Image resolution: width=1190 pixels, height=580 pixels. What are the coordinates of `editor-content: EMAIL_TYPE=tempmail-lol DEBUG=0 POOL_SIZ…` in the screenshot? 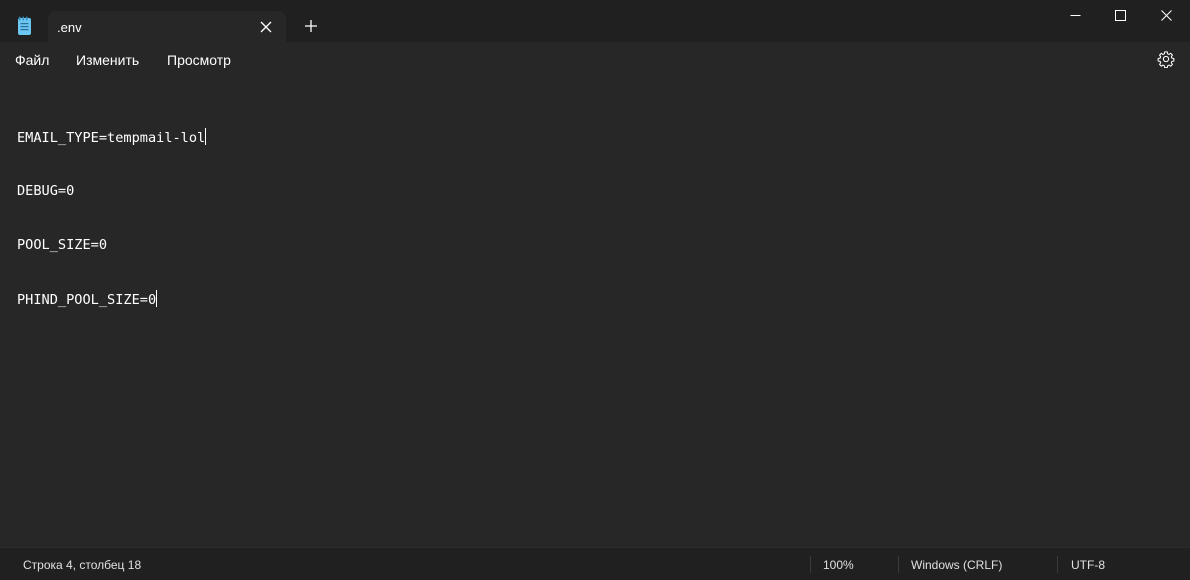 It's located at (112, 218).